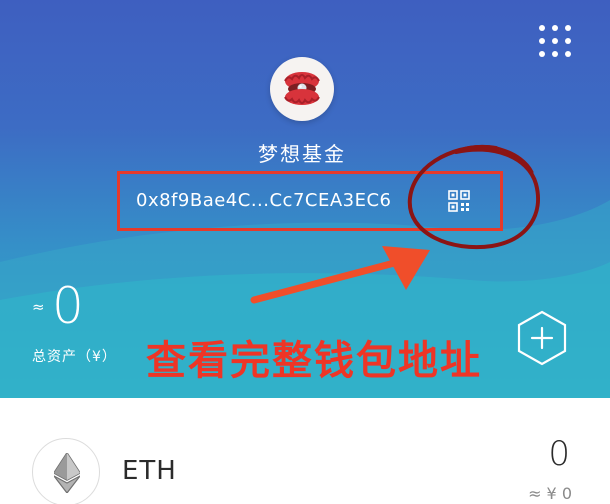  Describe the element at coordinates (66, 471) in the screenshot. I see `ethereum-icon` at that location.